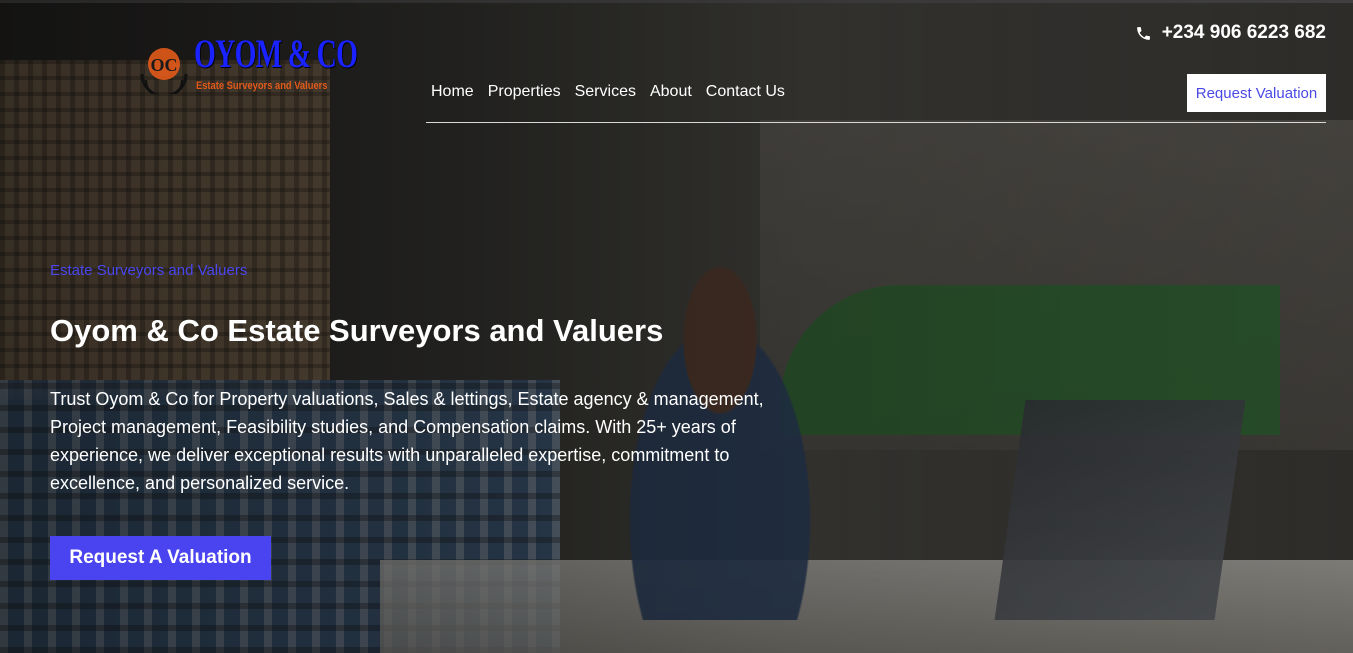 This screenshot has width=1353, height=653. I want to click on logo-mark-icon: OC, so click(164, 71).